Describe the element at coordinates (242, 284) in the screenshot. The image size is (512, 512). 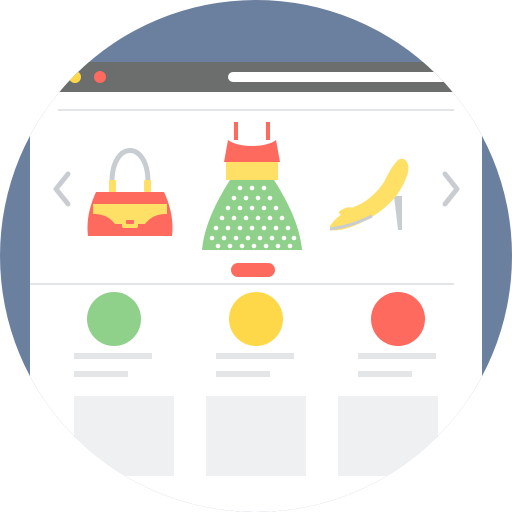
I see `section-divider` at that location.